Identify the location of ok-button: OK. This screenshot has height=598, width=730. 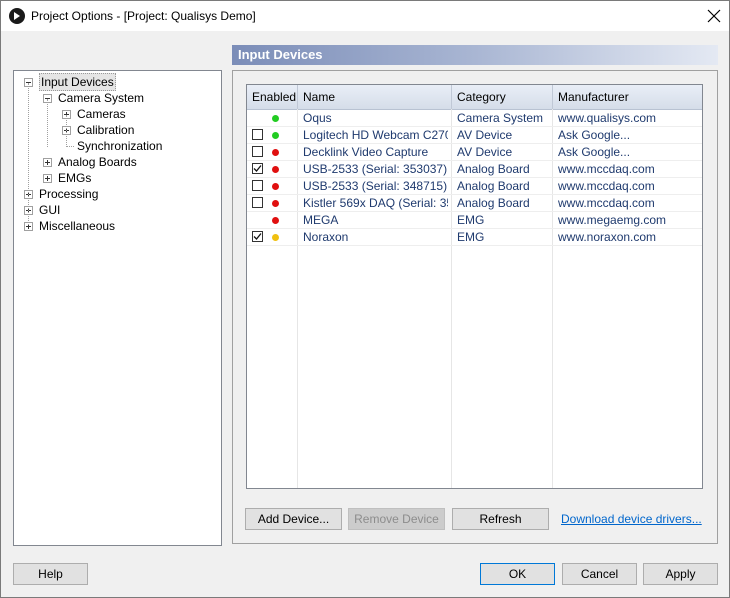
(517, 574).